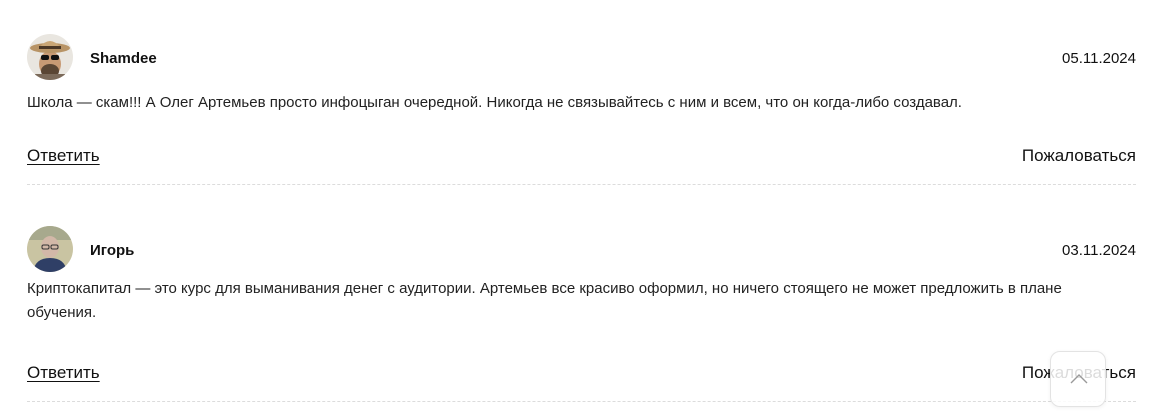 The image size is (1161, 416). What do you see at coordinates (581, 250) in the screenshot?
I see `comment-header: Игорь 03.11.2024` at bounding box center [581, 250].